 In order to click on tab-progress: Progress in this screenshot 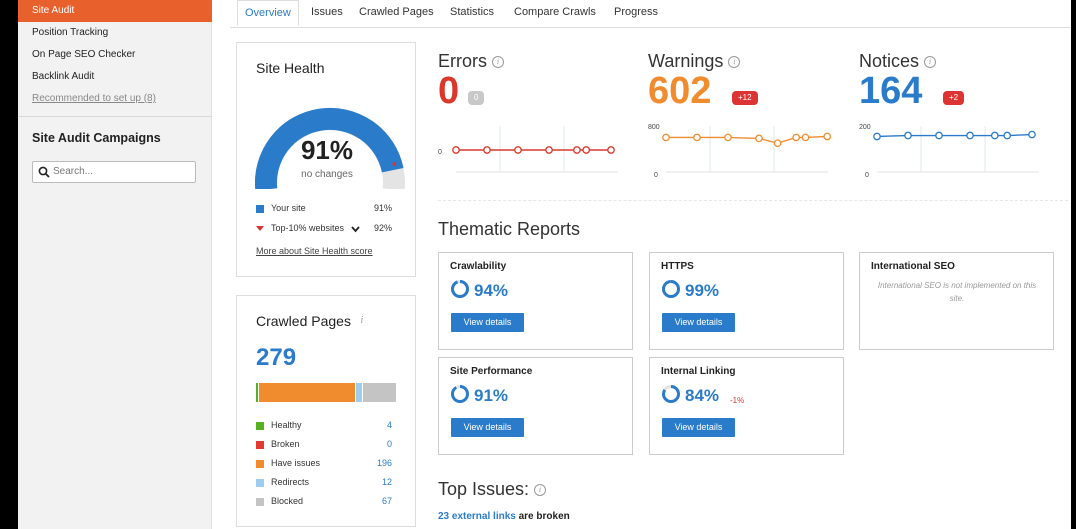, I will do `click(636, 13)`.